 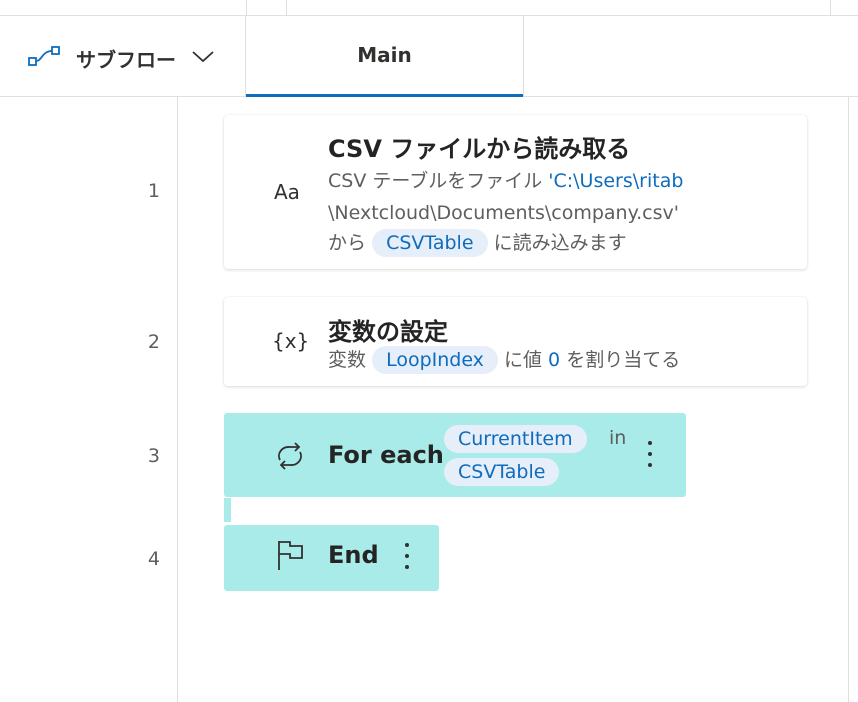 I want to click on end-label: End, so click(x=353, y=555).